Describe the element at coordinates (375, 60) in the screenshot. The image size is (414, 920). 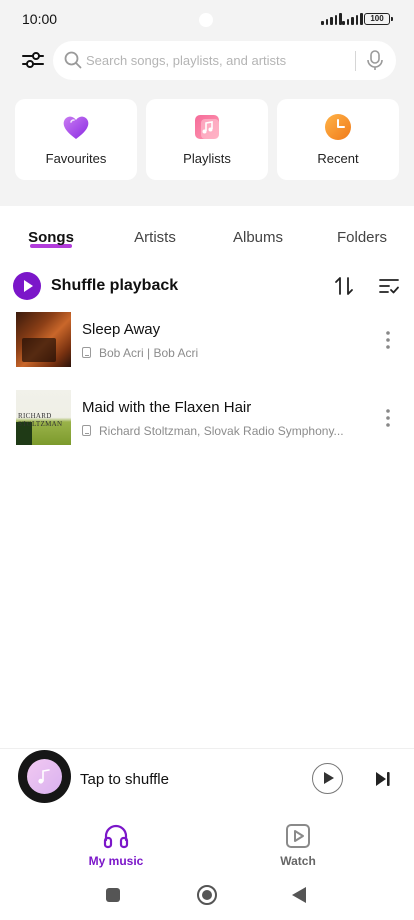
I see `microphone-icon` at that location.